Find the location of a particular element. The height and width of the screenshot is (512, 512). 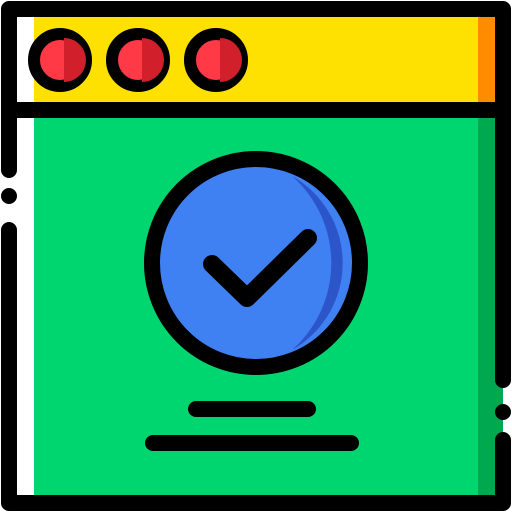

outline-dot-left is located at coordinates (9, 196).